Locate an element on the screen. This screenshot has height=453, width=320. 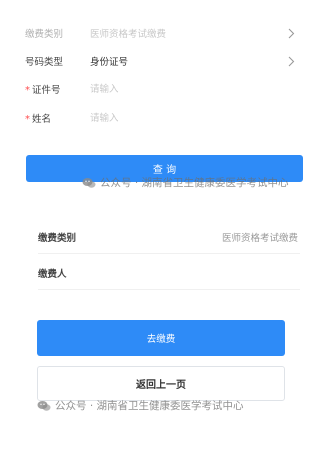
id-type-row: 号码类型 身份证号 is located at coordinates (158, 61).